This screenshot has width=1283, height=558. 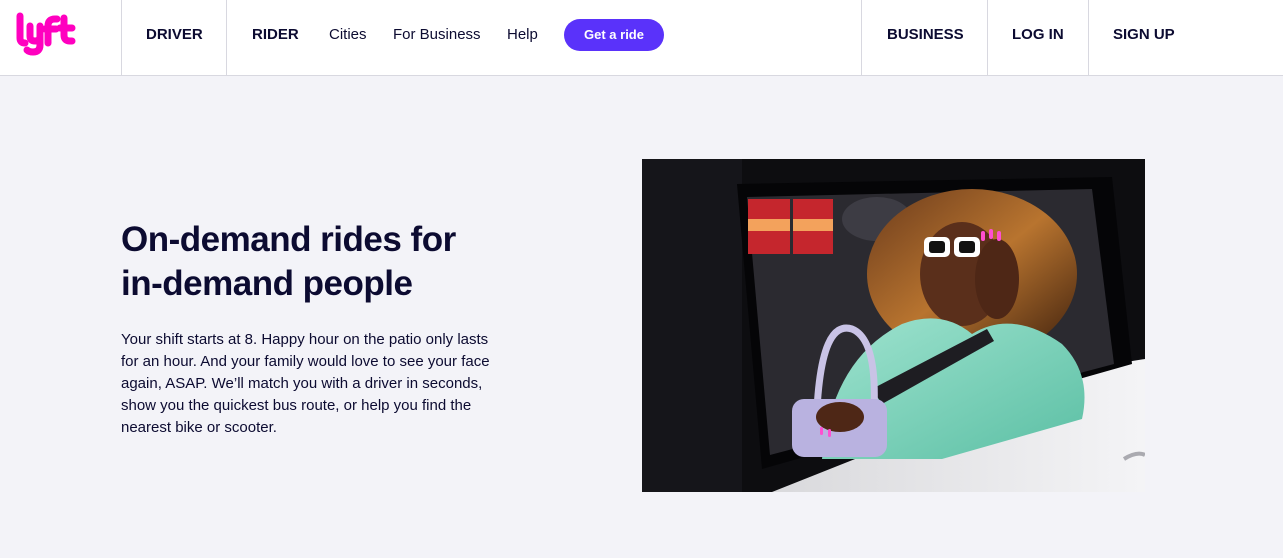 What do you see at coordinates (925, 35) in the screenshot?
I see `nav-business: BUSINESS` at bounding box center [925, 35].